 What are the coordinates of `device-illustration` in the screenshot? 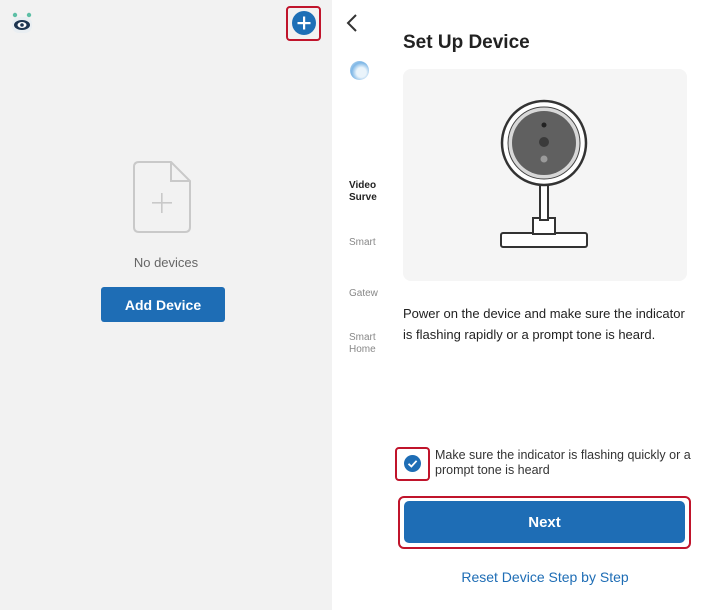 It's located at (545, 175).